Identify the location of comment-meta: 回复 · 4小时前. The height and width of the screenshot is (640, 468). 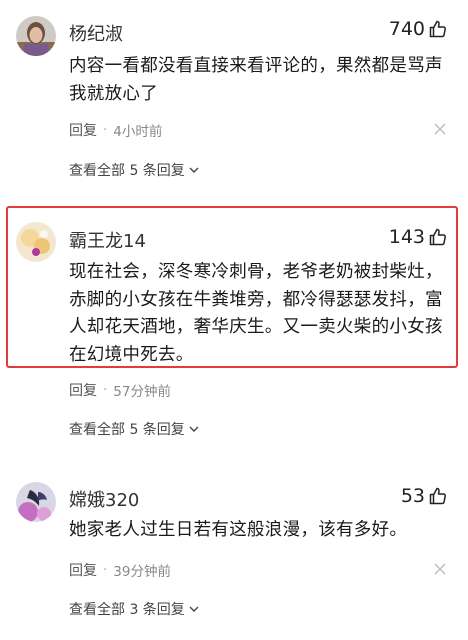
(115, 130).